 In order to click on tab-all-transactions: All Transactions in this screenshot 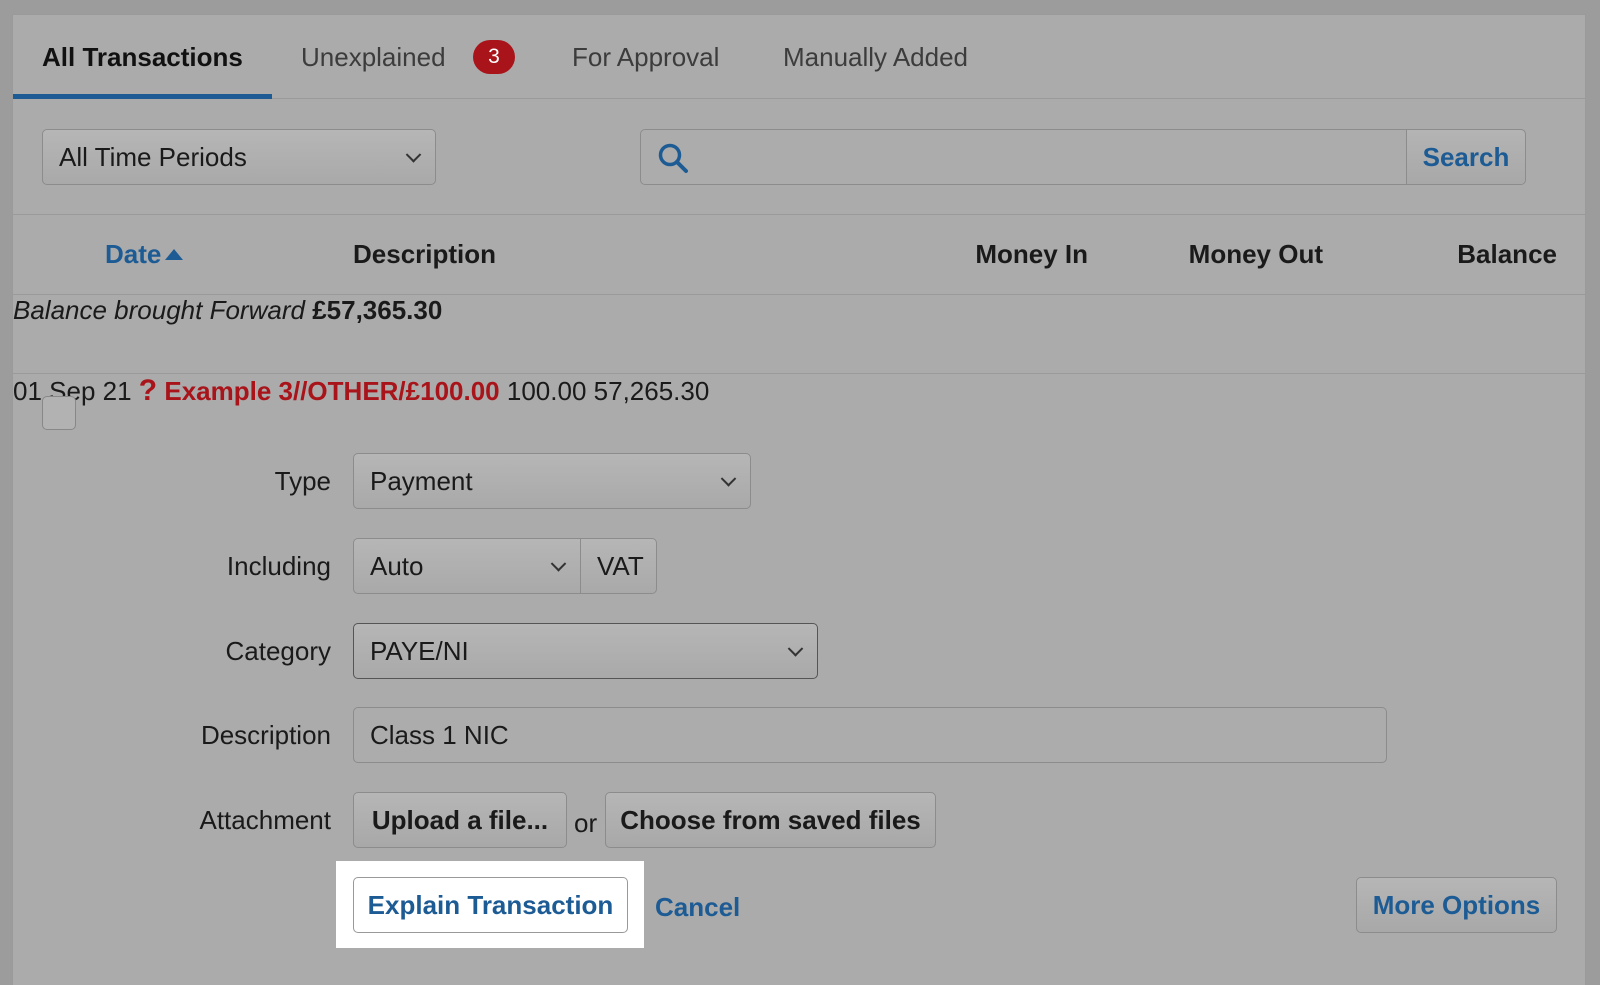, I will do `click(142, 57)`.